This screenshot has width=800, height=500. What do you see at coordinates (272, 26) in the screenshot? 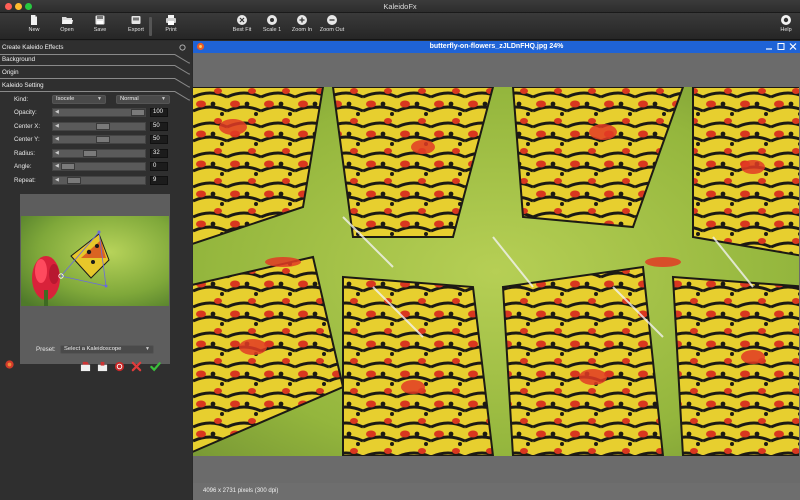
I see `scale-1-button: Scale 1` at bounding box center [272, 26].